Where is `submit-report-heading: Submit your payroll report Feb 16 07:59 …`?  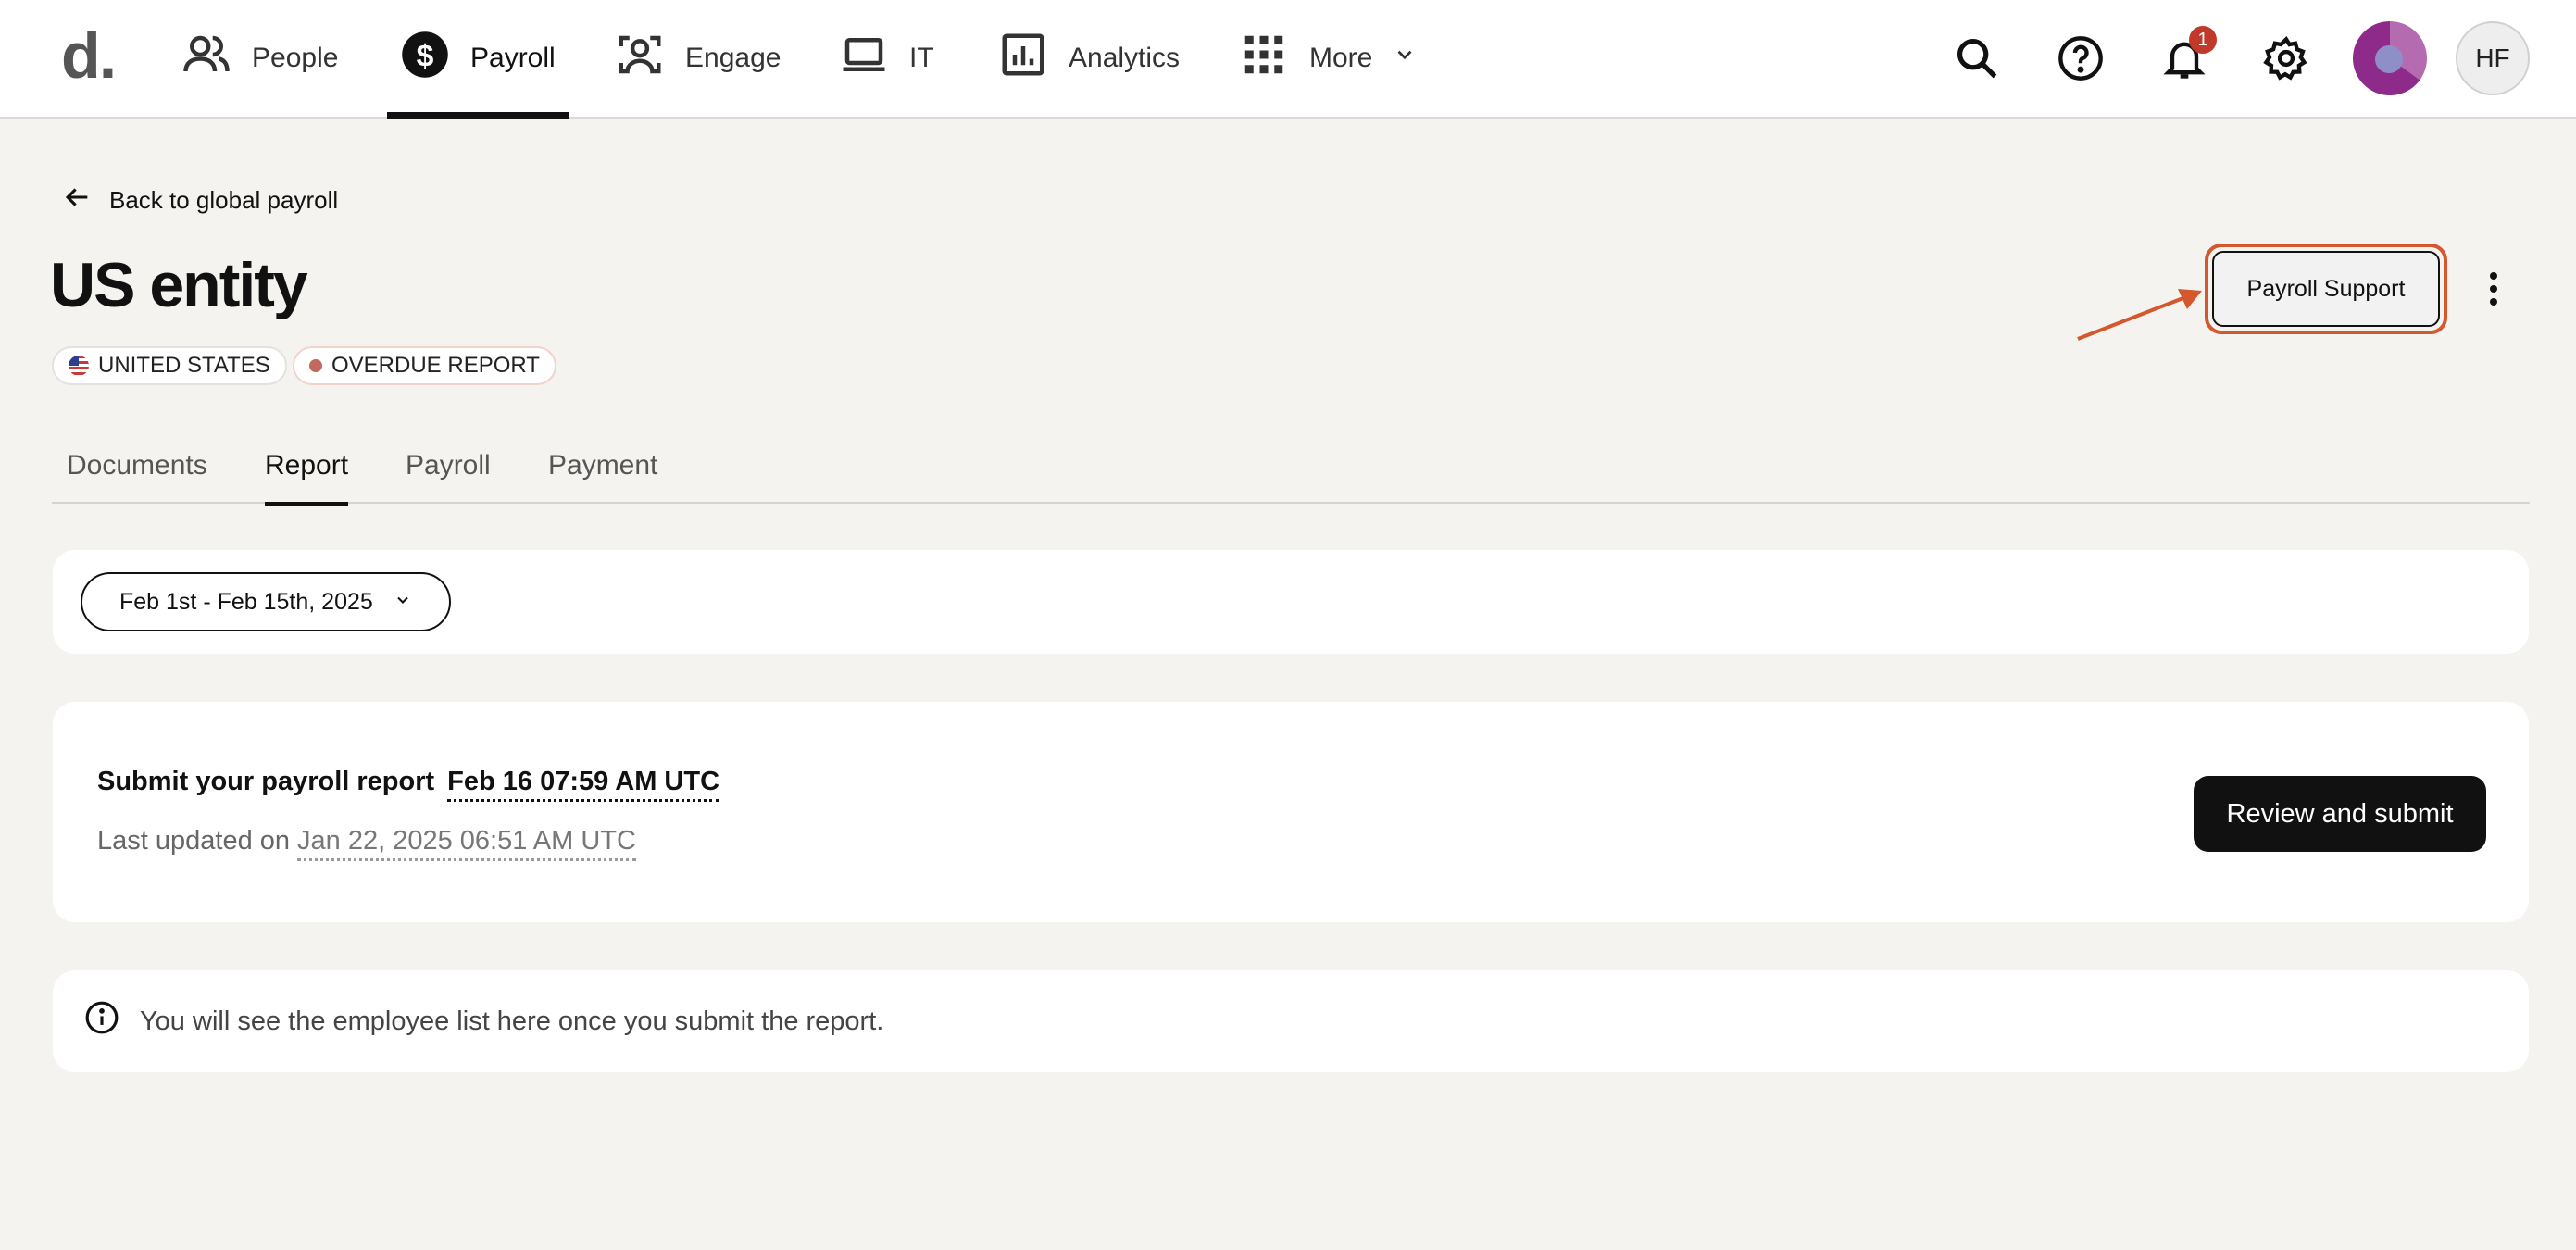 submit-report-heading: Submit your payroll report Feb 16 07:59 … is located at coordinates (408, 785).